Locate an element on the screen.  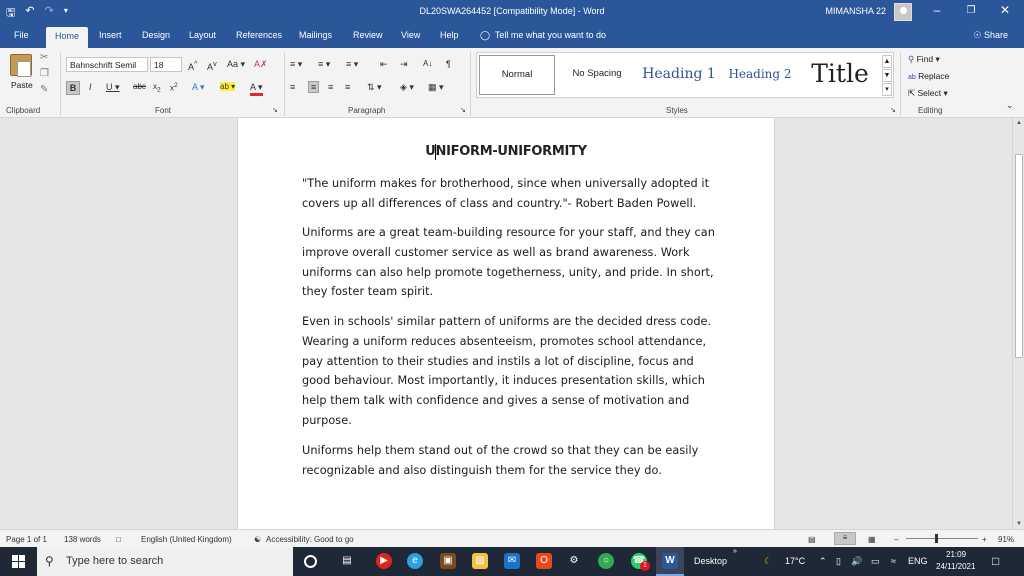
print-layout-icon: ≡ is located at coordinates (845, 538).